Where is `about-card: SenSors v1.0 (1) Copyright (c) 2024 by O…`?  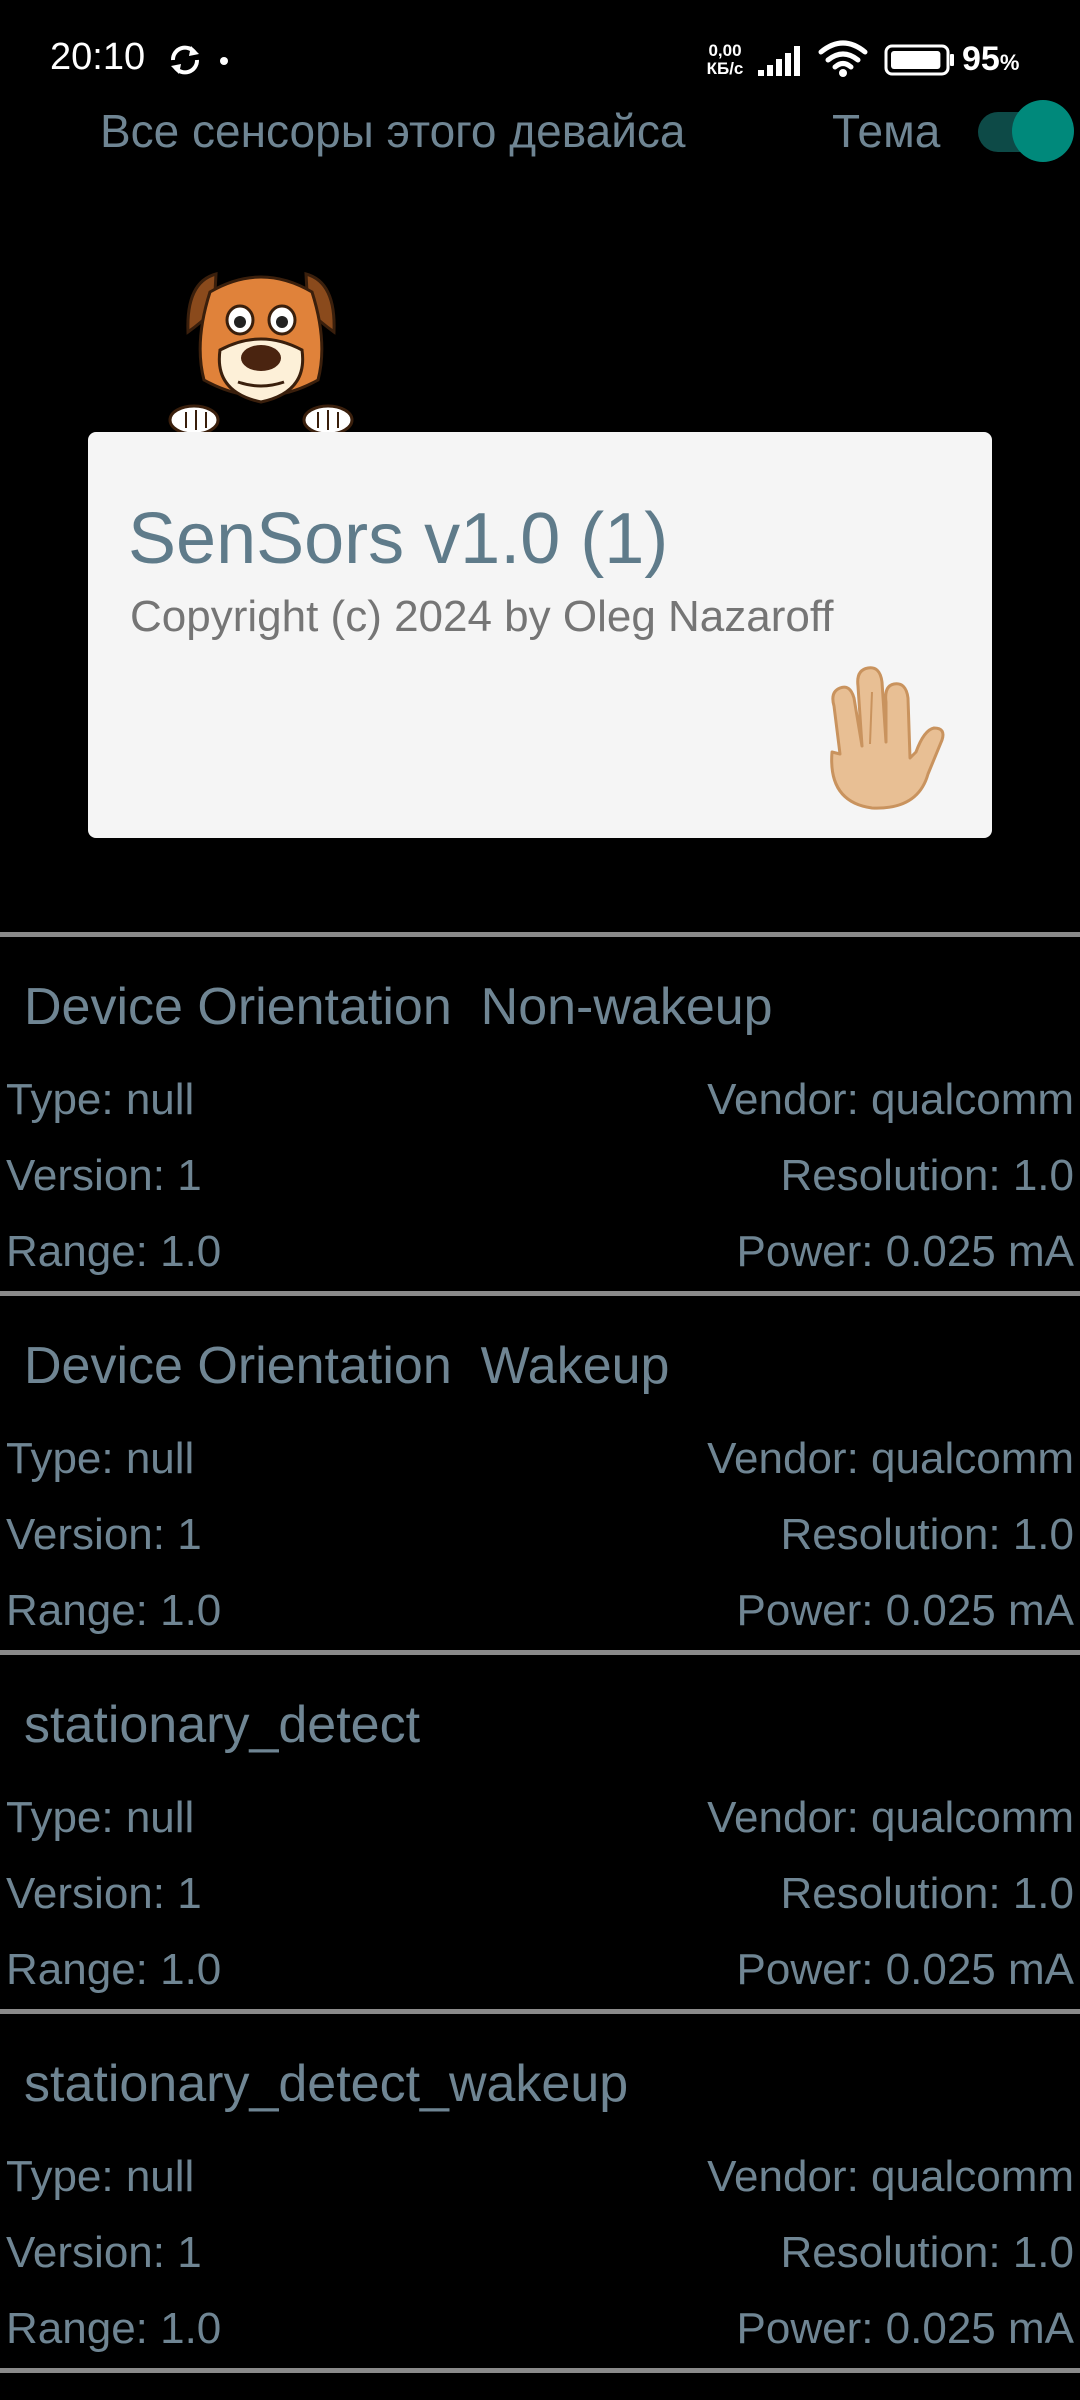 about-card: SenSors v1.0 (1) Copyright (c) 2024 by O… is located at coordinates (540, 635).